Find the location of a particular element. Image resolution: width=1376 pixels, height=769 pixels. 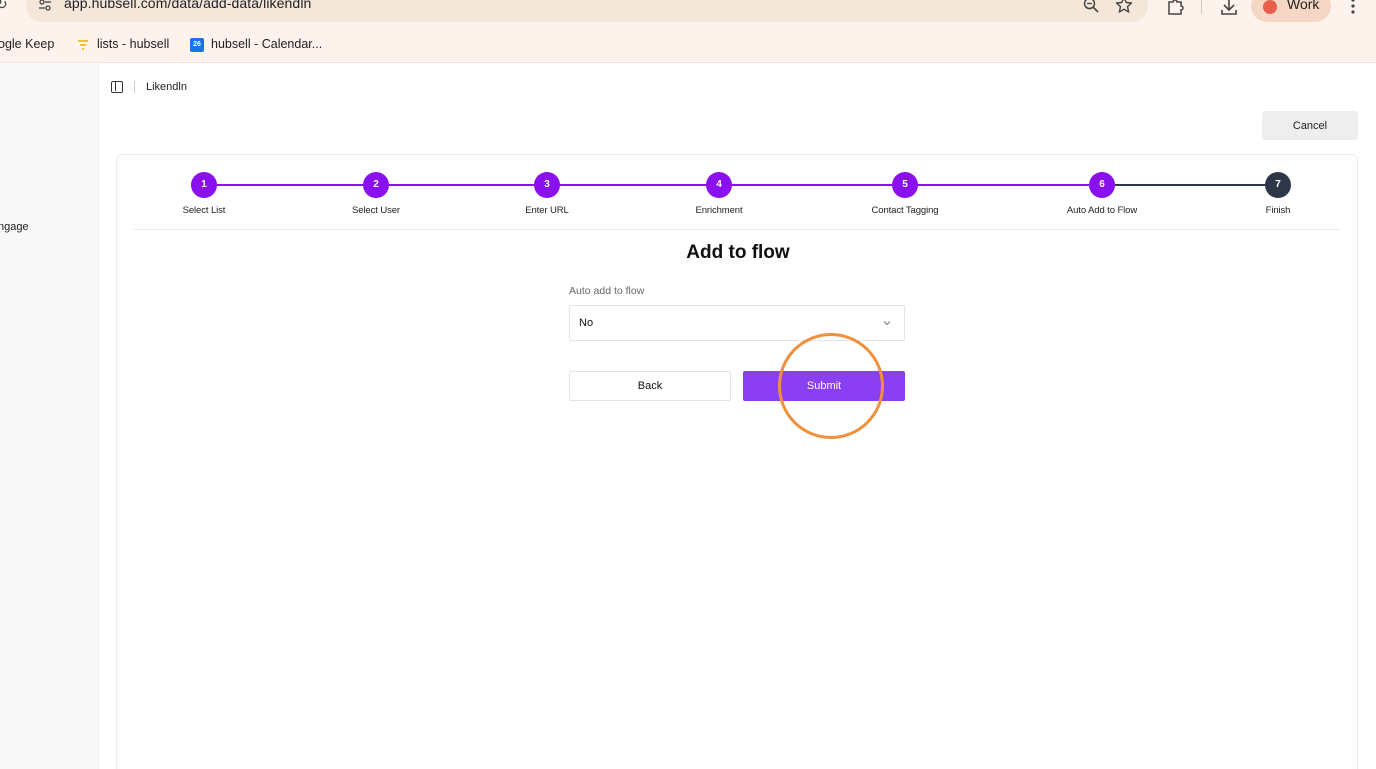

step-number: 6 is located at coordinates (1102, 185).